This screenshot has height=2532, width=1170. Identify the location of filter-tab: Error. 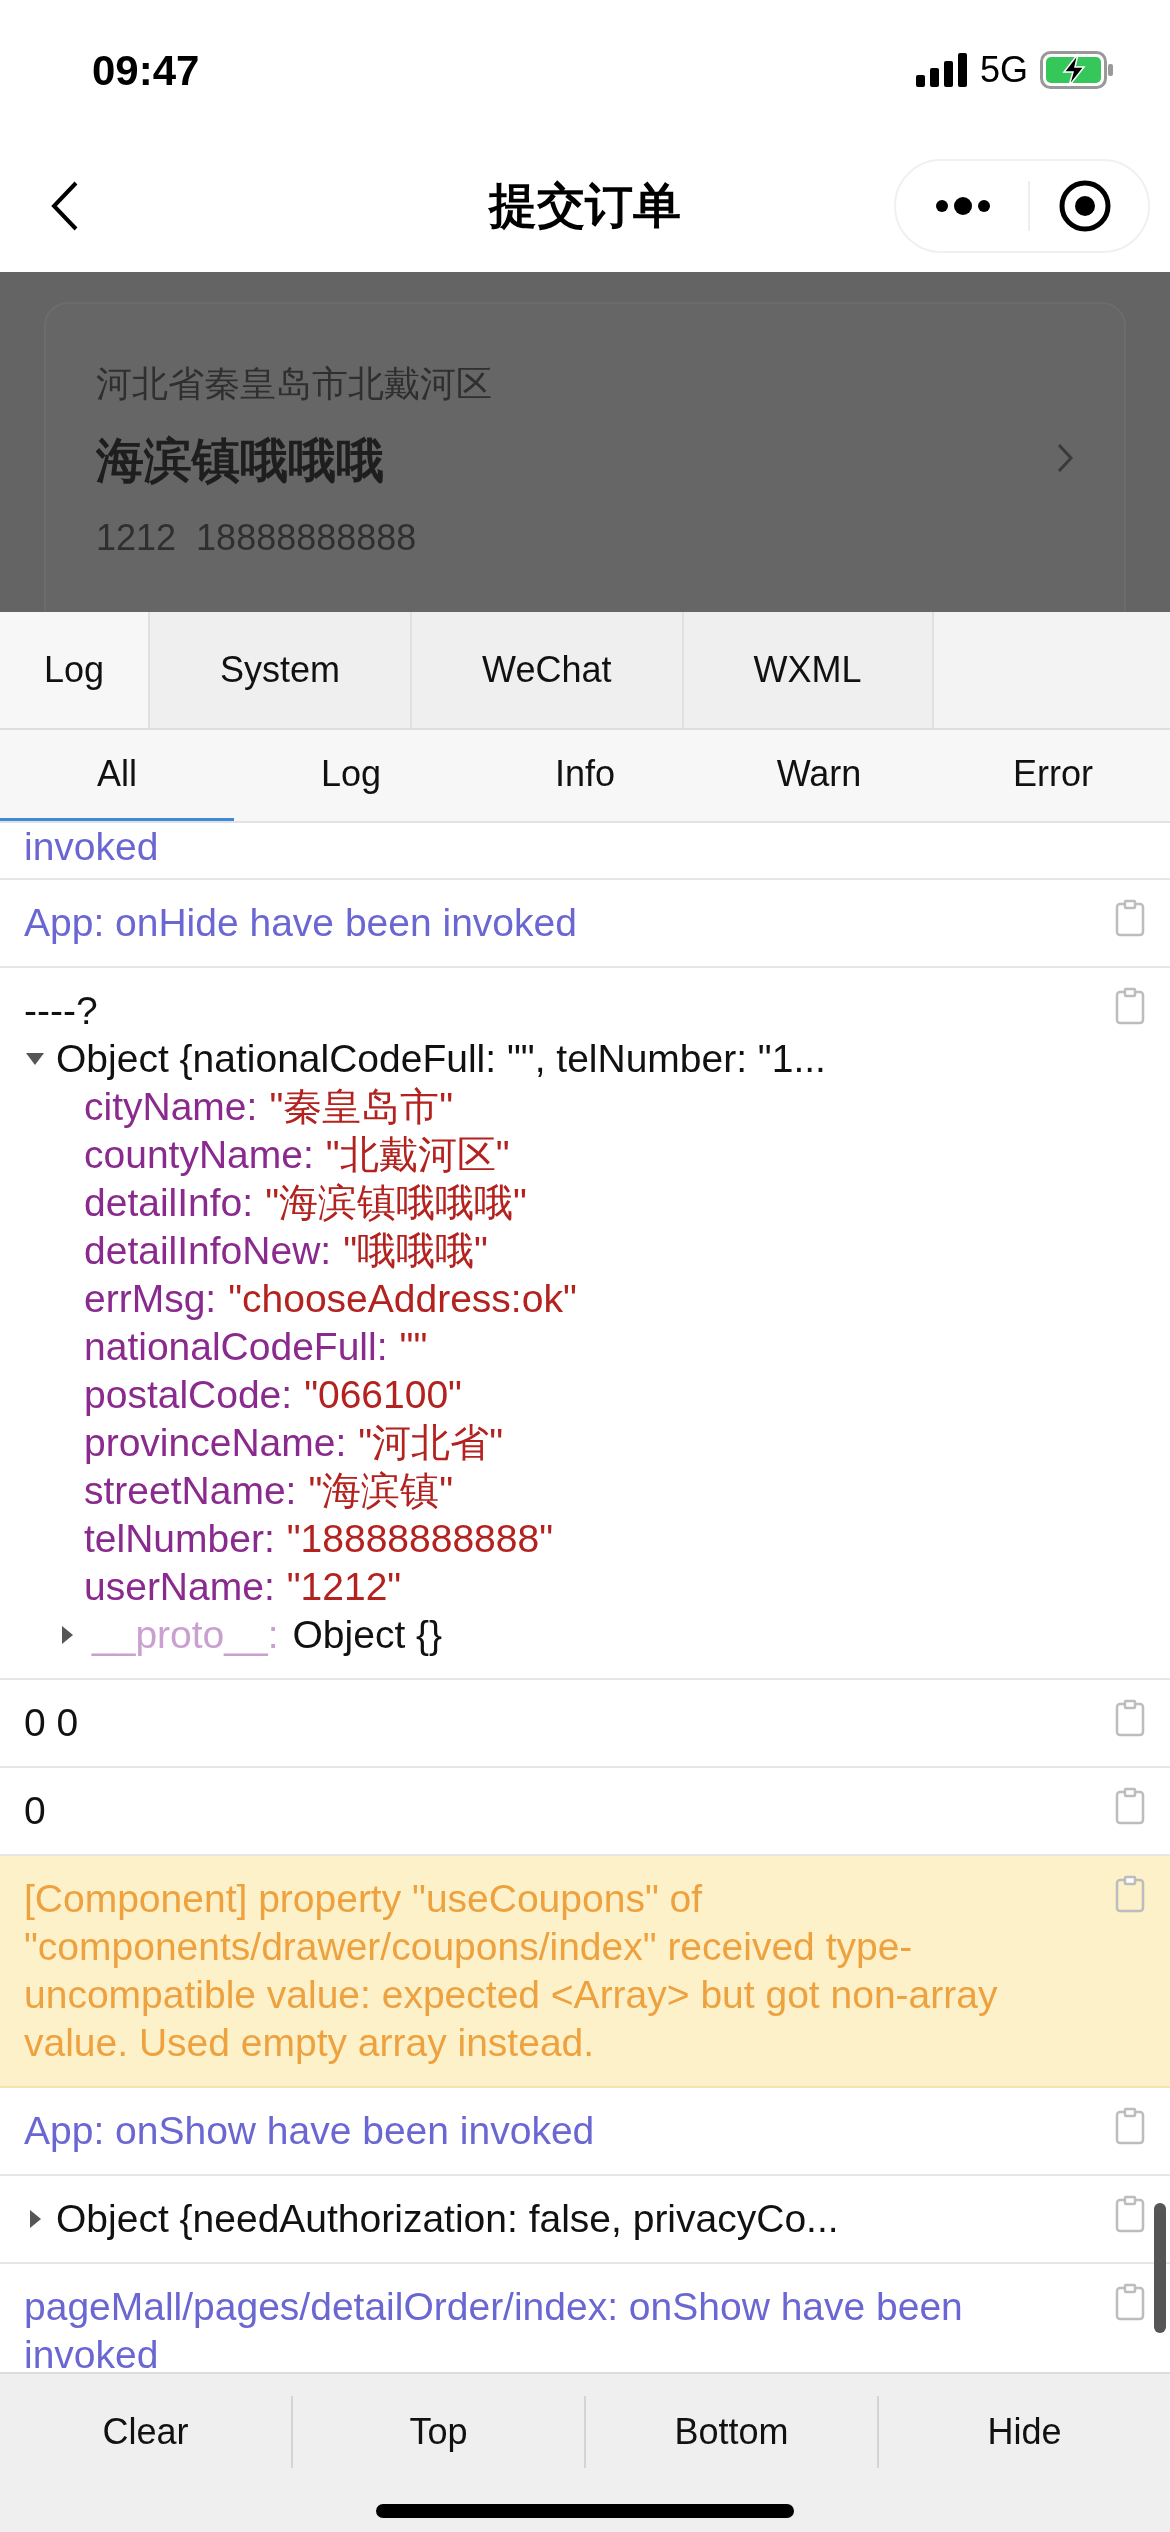
(1053, 775).